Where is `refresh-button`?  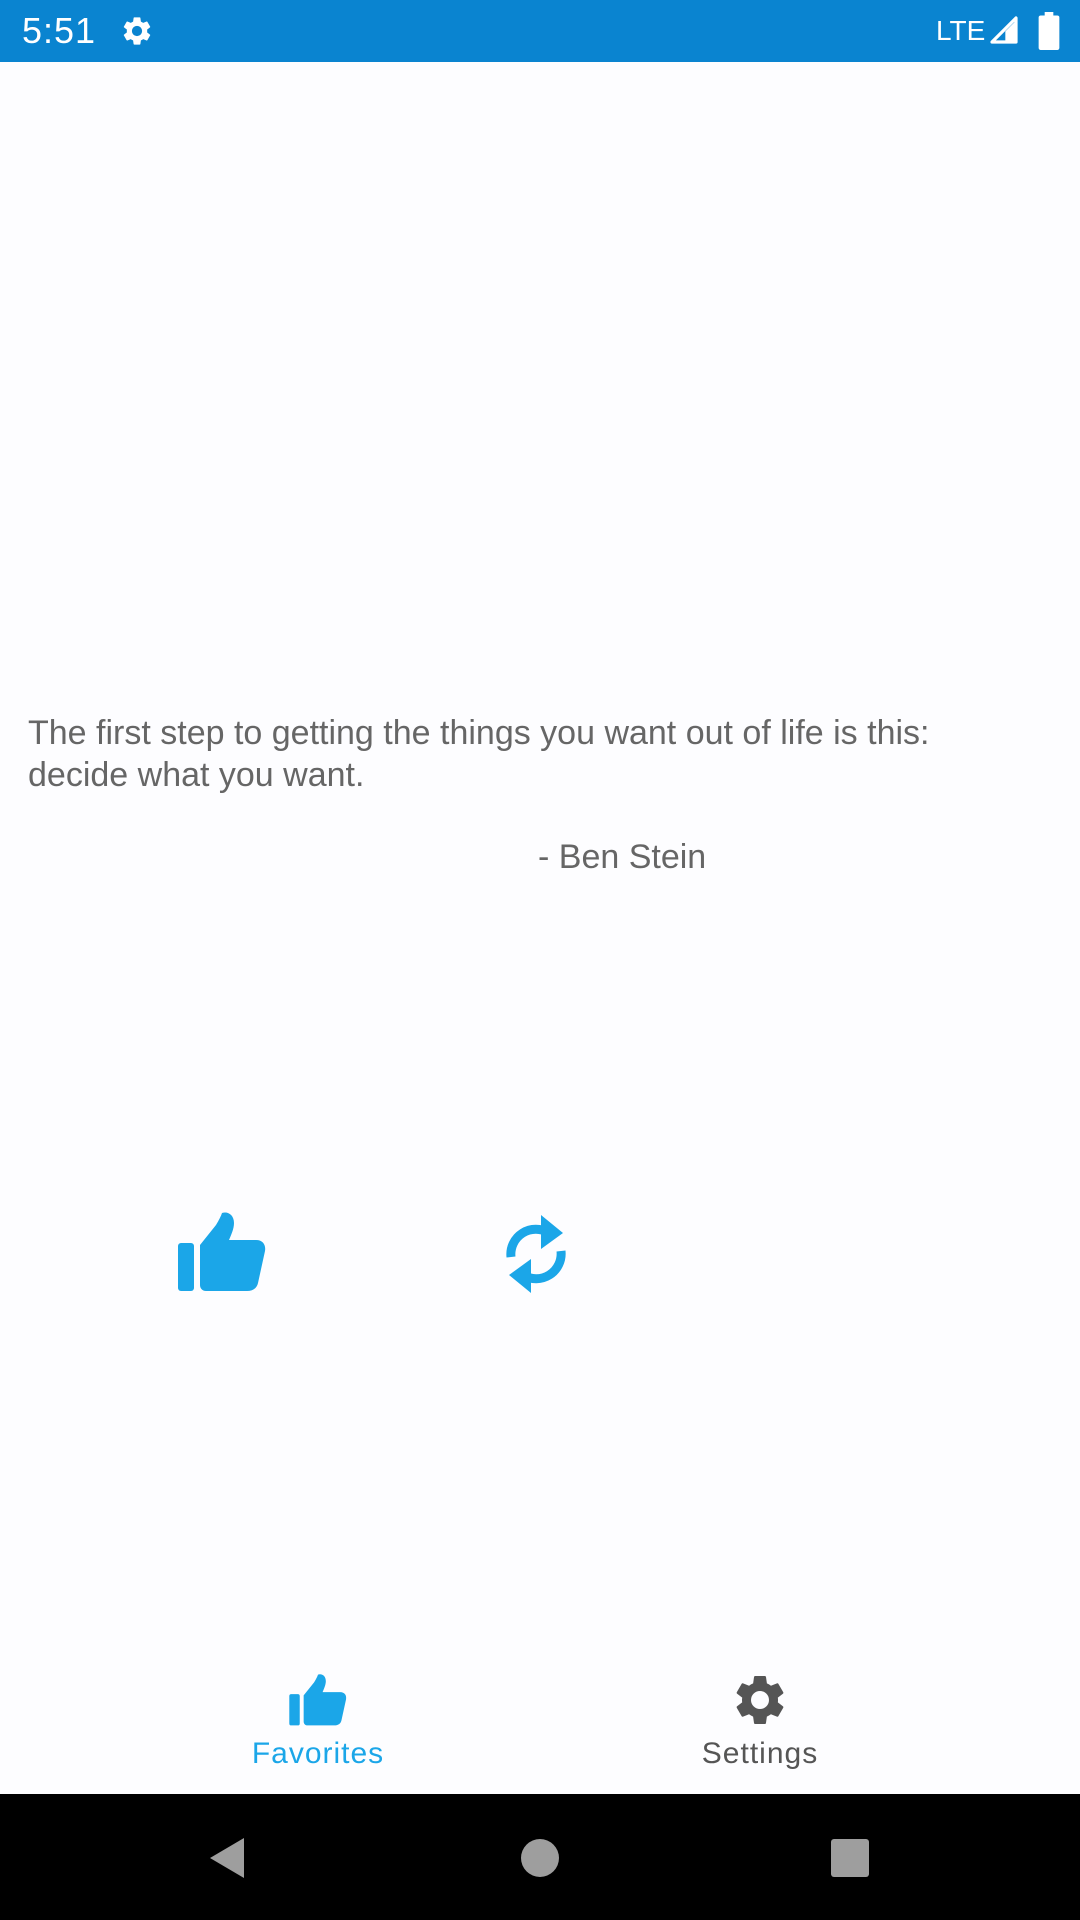
refresh-button is located at coordinates (536, 1254).